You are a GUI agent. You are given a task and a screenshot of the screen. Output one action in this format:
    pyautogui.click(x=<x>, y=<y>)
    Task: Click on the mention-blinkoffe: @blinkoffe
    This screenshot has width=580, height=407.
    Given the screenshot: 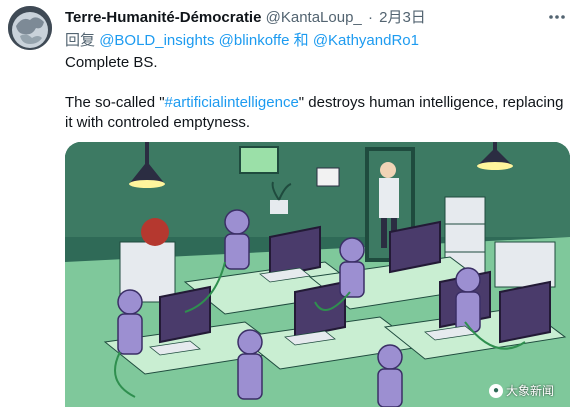 What is the action you would take?
    pyautogui.click(x=254, y=40)
    